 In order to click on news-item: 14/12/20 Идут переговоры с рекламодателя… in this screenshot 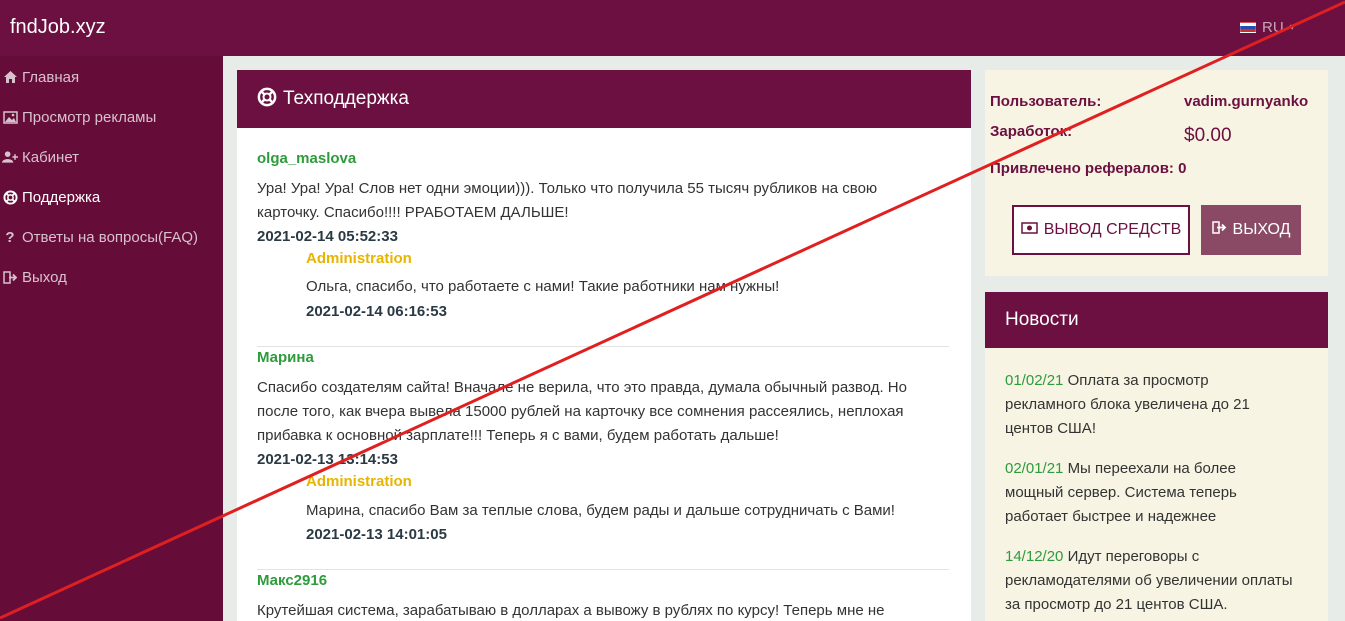, I will do `click(1155, 581)`.